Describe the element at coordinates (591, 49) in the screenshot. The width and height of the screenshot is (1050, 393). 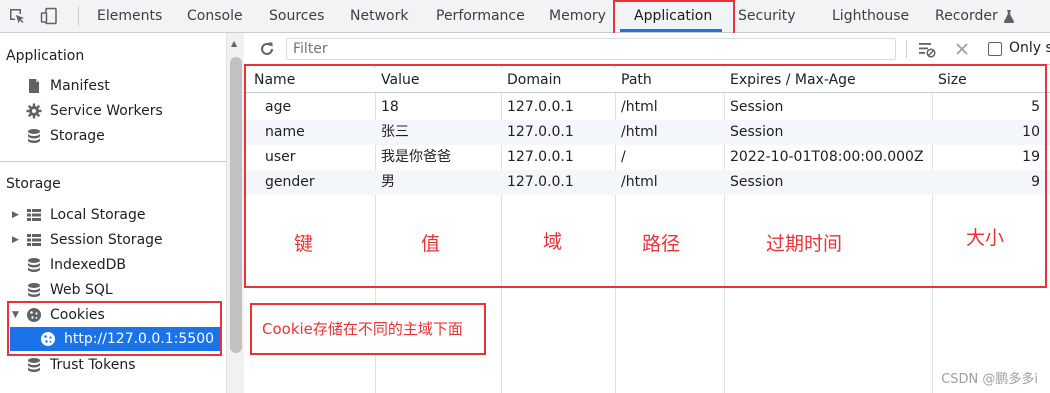
I see `filter-input` at that location.